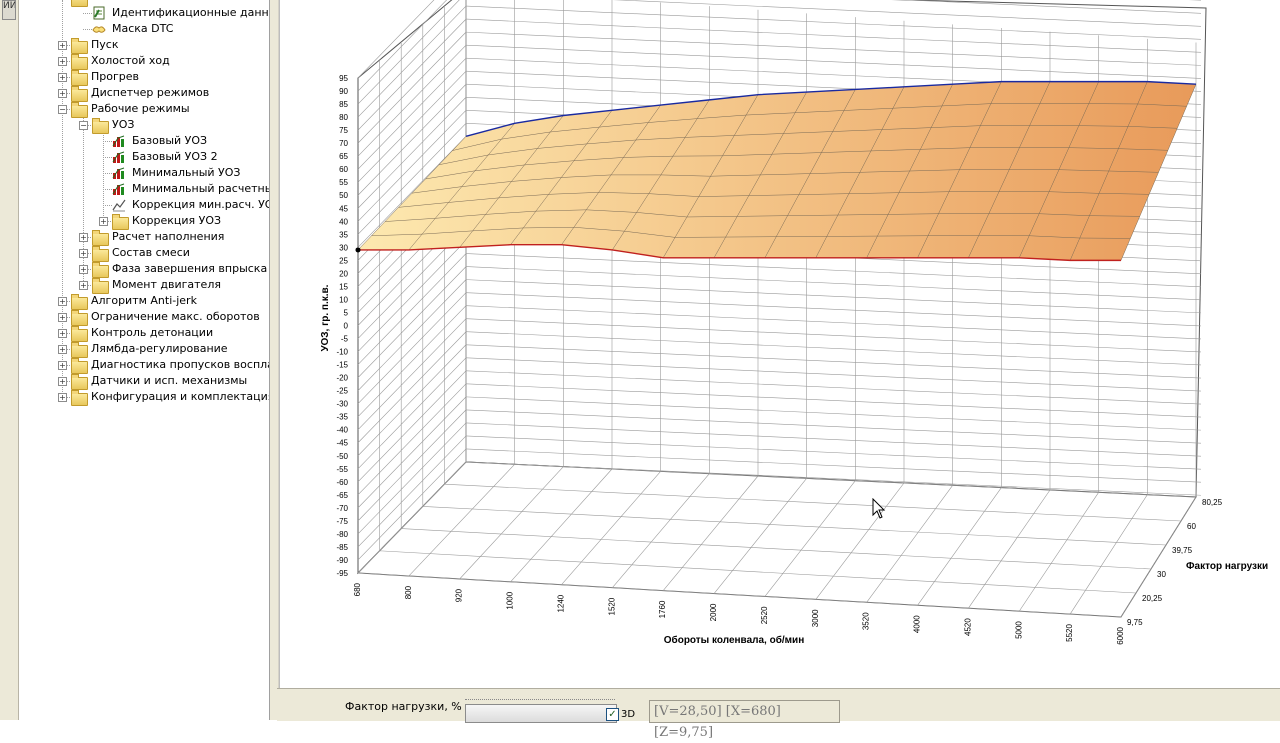  What do you see at coordinates (764, 615) in the screenshot?
I see `x-tick-label: 2520` at bounding box center [764, 615].